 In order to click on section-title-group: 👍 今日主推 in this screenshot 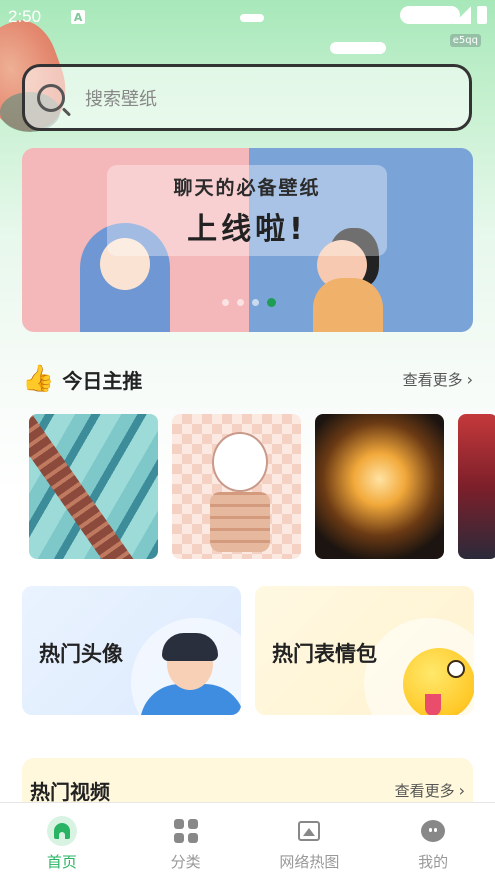, I will do `click(82, 379)`.